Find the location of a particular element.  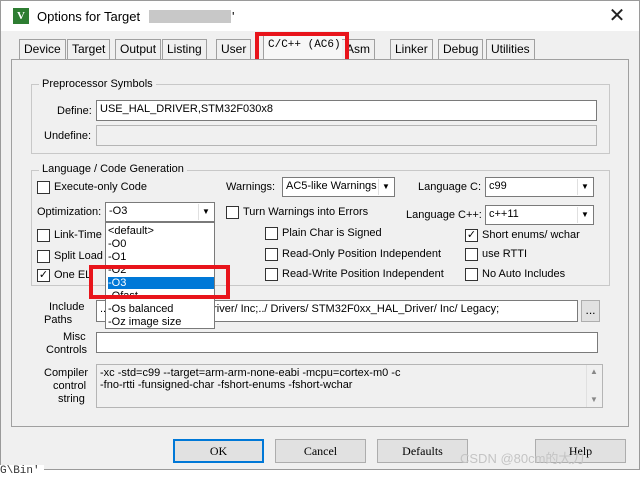

optimization-label: Optimization: is located at coordinates (69, 212).